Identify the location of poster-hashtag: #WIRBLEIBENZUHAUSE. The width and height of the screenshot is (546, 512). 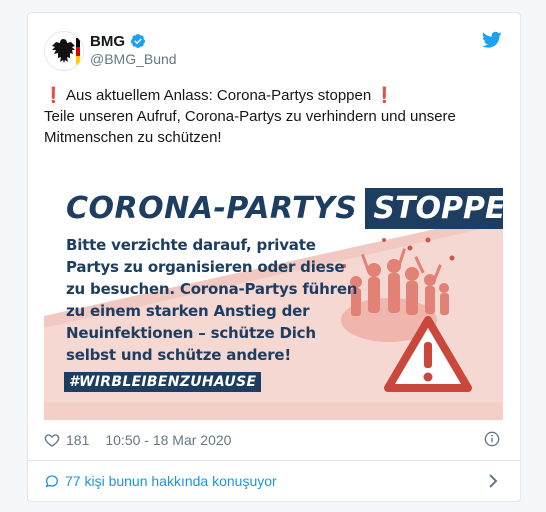
(163, 382).